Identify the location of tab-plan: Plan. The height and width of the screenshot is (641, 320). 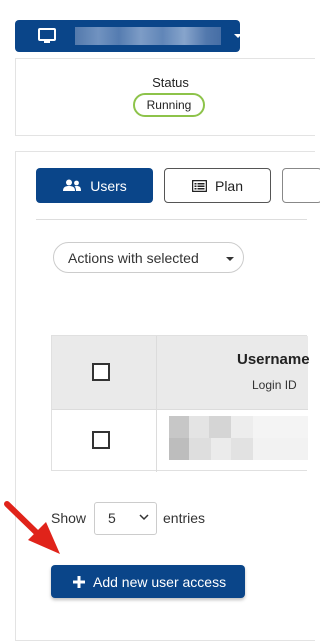
(217, 185).